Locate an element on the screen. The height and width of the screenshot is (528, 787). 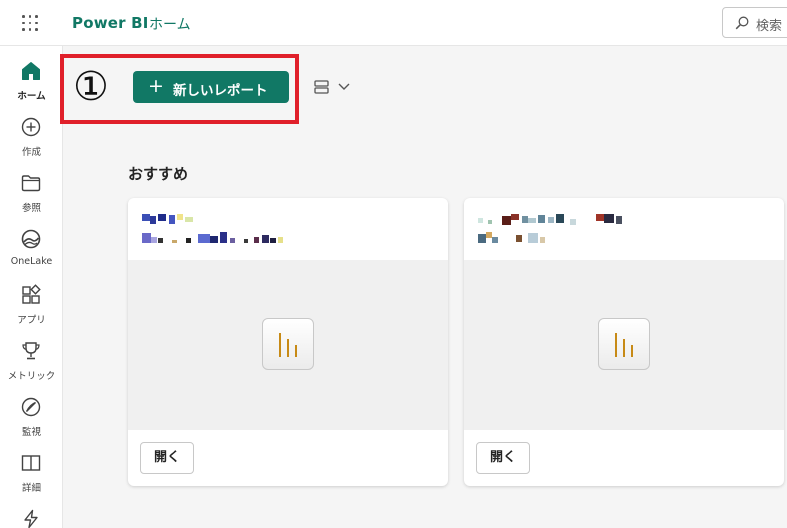
app-launcher-icon is located at coordinates (30, 23).